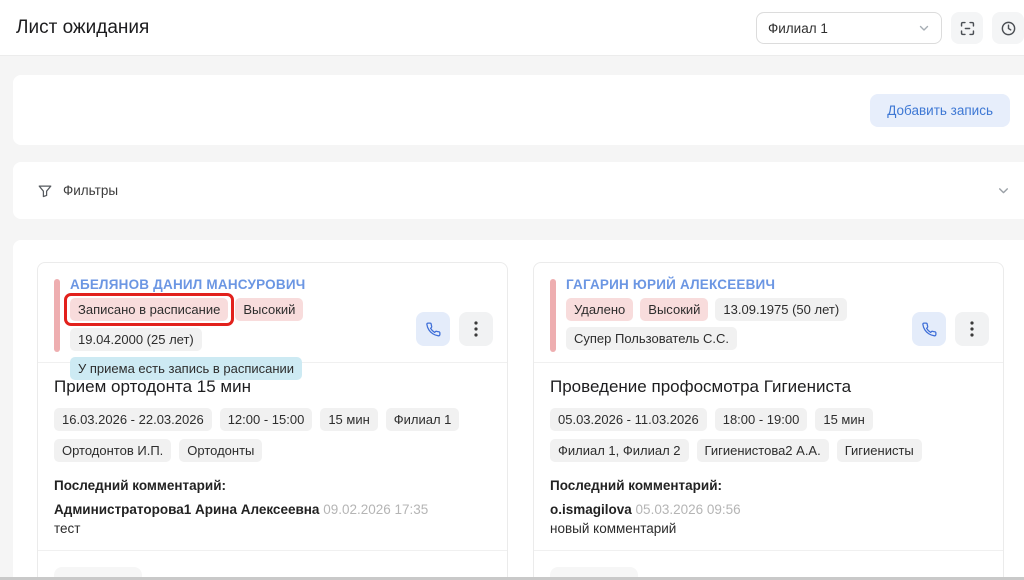  I want to click on history-button, so click(1008, 28).